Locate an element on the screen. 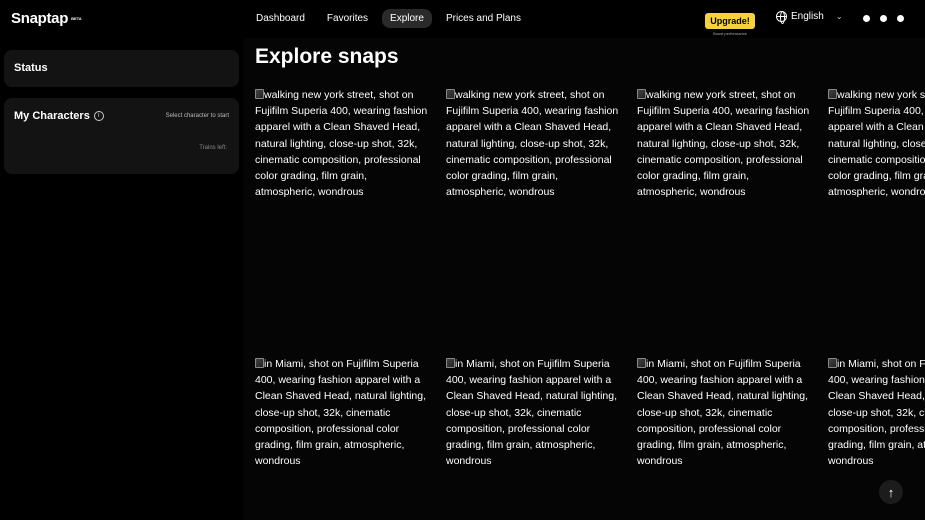  nav-explore: Explore is located at coordinates (407, 18).